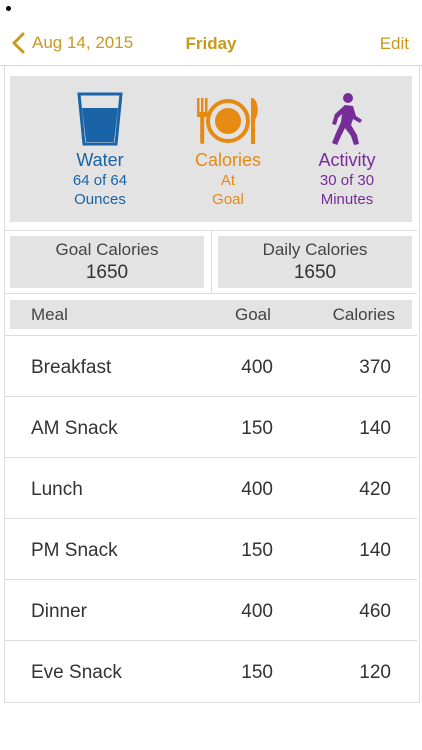 The height and width of the screenshot is (750, 422). I want to click on water-status: Water 64 of 64 Ounces, so click(100, 149).